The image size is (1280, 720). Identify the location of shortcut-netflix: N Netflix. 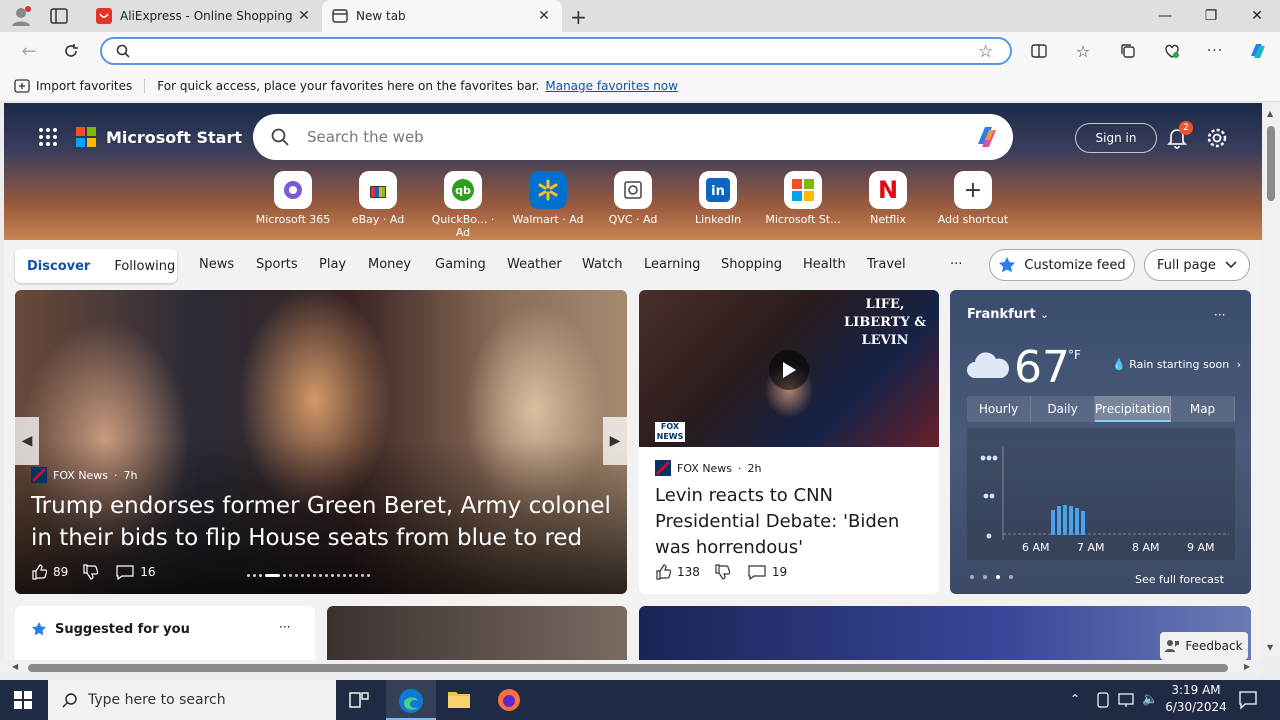
(888, 198).